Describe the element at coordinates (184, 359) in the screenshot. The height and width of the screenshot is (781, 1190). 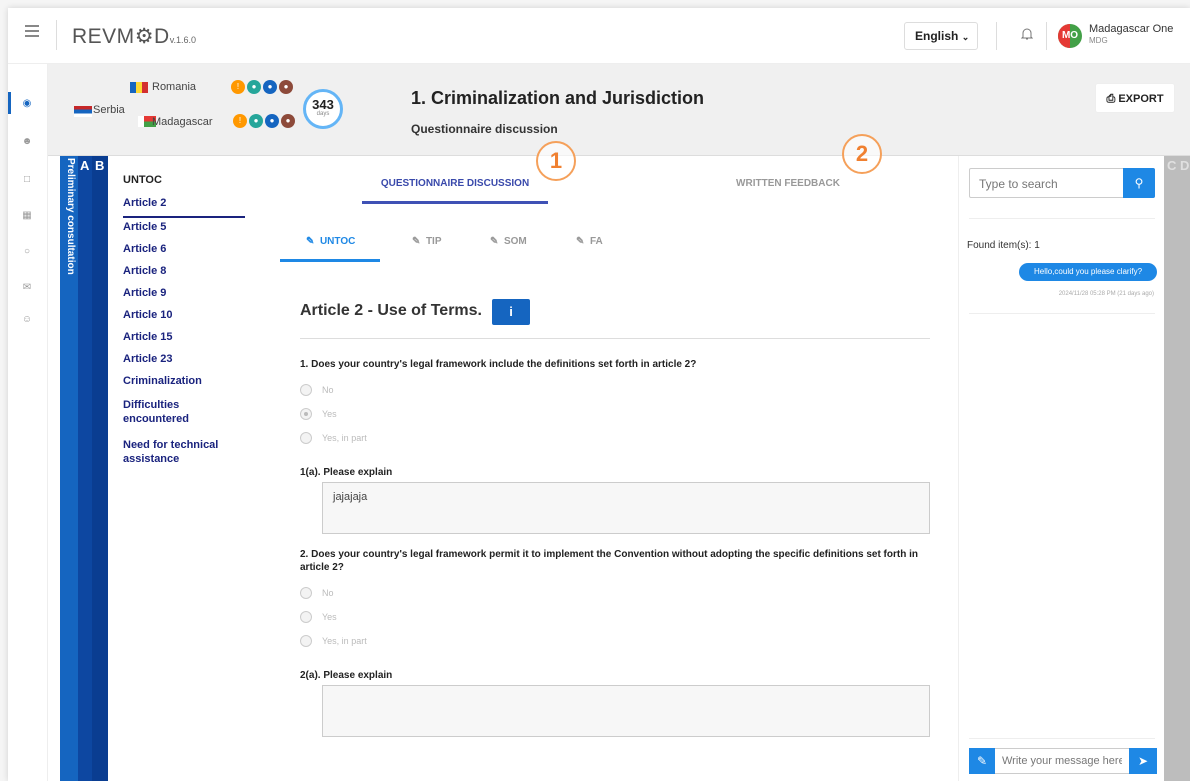
I see `nav-item-article-23: Article 23` at that location.